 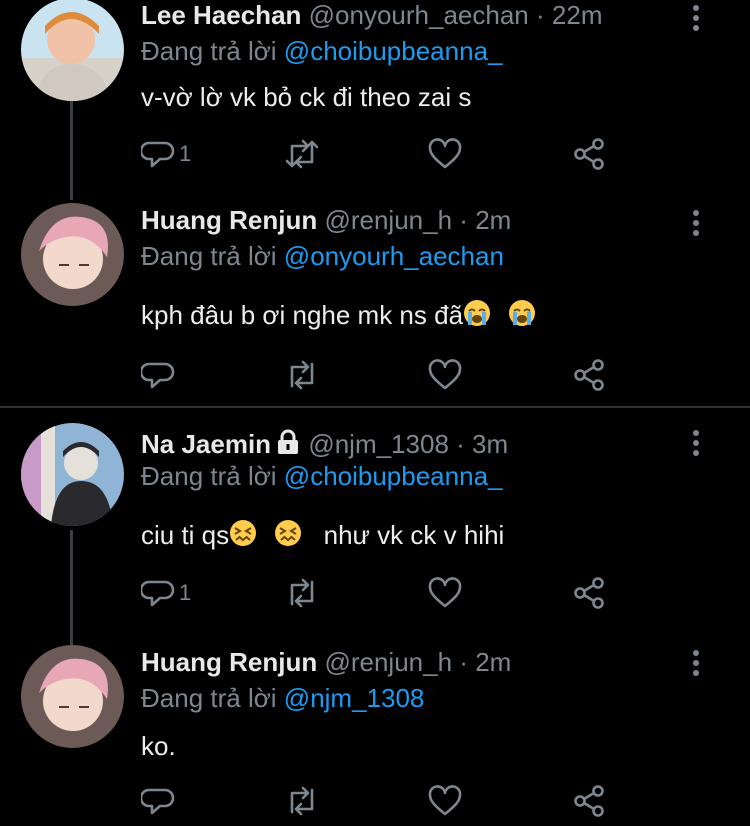 What do you see at coordinates (414, 535) in the screenshot?
I see `tweet-text-tail: như vk ck v hihi` at bounding box center [414, 535].